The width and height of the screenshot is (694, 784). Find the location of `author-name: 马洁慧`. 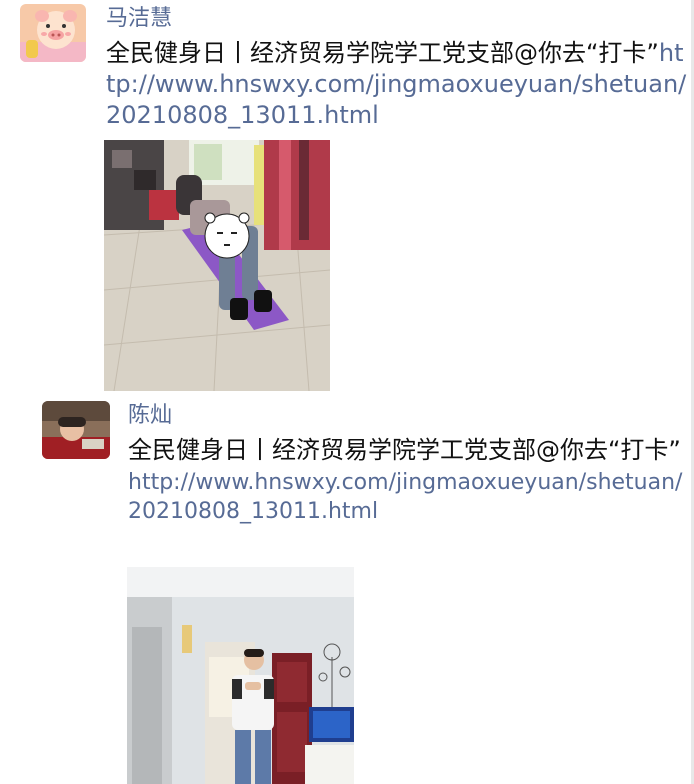

author-name: 马洁慧 is located at coordinates (139, 19).